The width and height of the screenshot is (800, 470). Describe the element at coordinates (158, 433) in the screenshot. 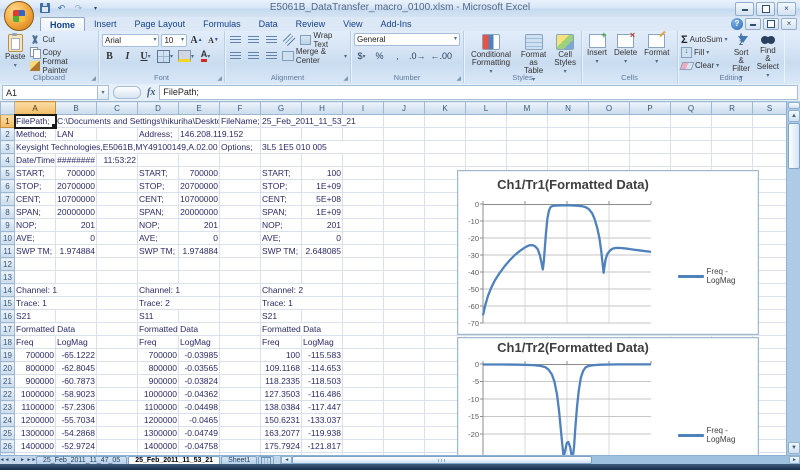

I see `cell-D25: 1300000` at that location.